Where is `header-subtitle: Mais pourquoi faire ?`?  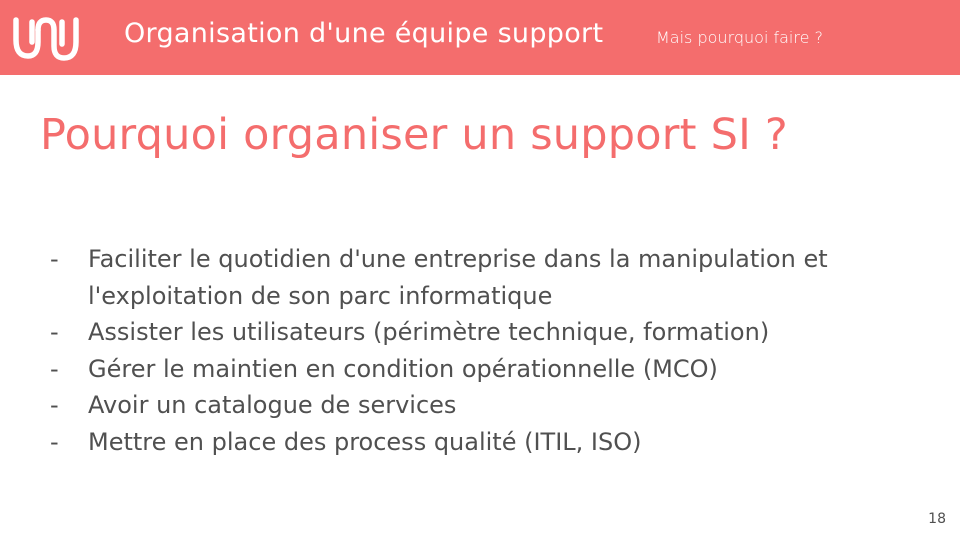
header-subtitle: Mais pourquoi faire ? is located at coordinates (740, 37).